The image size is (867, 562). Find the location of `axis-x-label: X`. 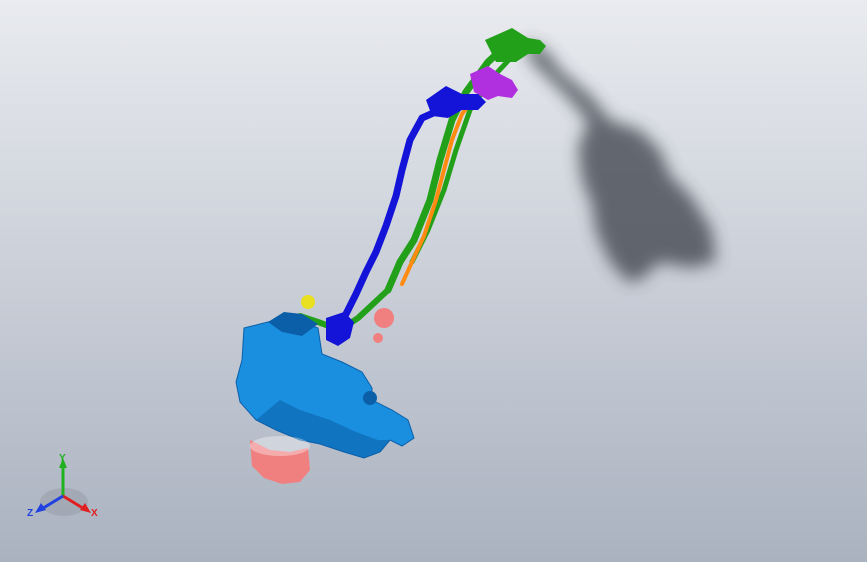

axis-x-label: X is located at coordinates (94, 513).